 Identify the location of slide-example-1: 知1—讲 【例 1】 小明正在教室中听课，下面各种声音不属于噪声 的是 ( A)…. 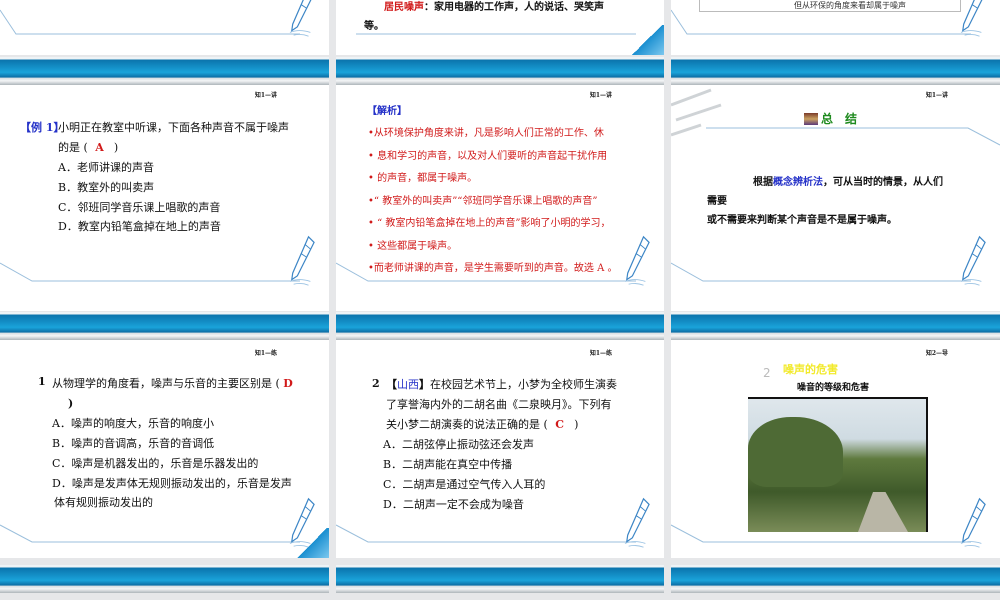
(164, 198).